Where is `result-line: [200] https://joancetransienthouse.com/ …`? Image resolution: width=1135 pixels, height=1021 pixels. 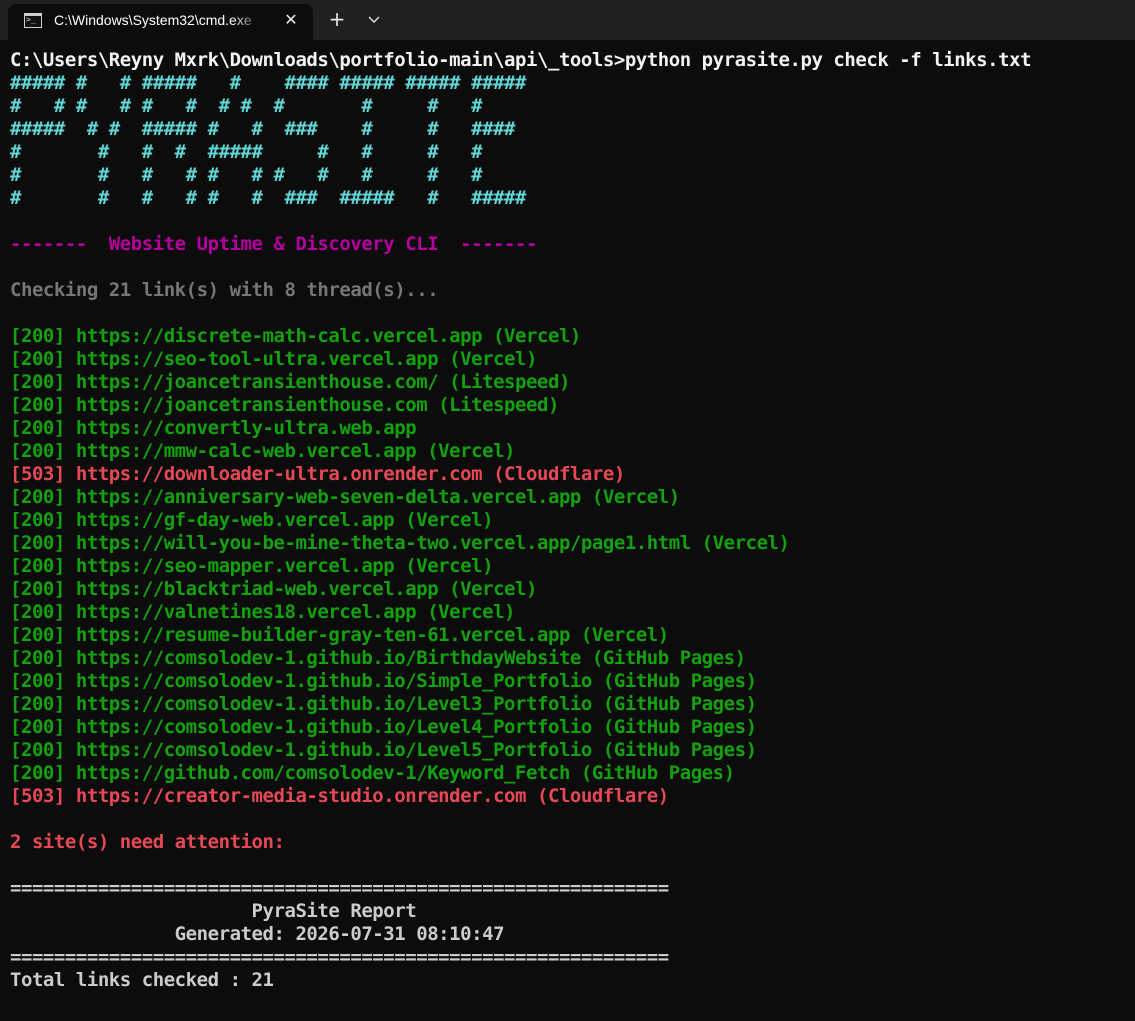
result-line: [200] https://joancetransienthouse.com/ … is located at coordinates (290, 382).